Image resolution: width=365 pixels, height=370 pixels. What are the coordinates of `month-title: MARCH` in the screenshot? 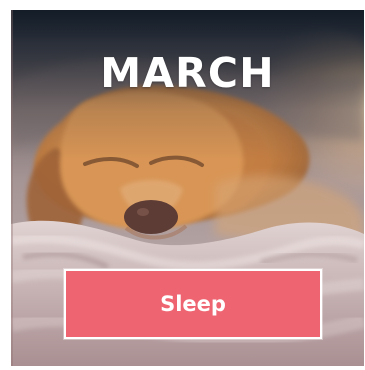 It's located at (187, 73).